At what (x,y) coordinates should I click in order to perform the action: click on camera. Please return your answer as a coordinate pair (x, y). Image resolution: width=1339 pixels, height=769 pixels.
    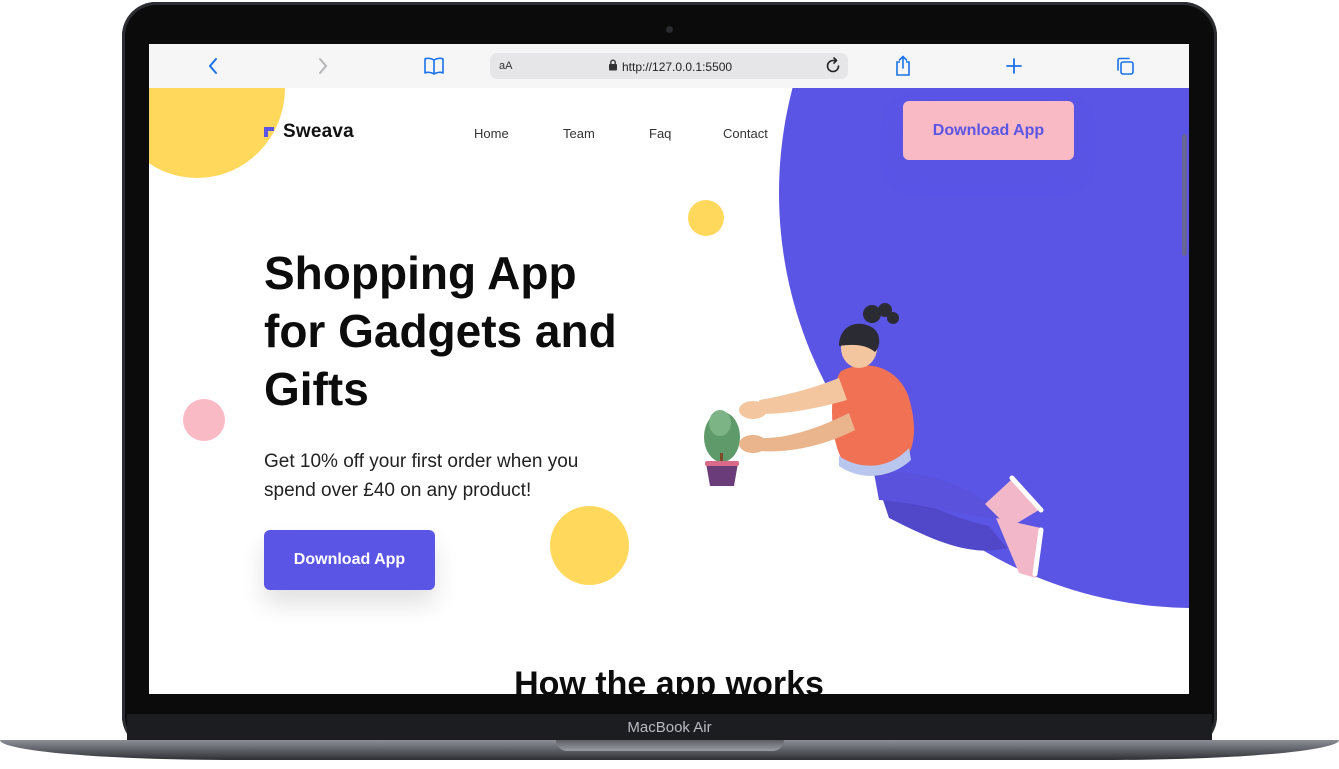
    Looking at the image, I should click on (669, 29).